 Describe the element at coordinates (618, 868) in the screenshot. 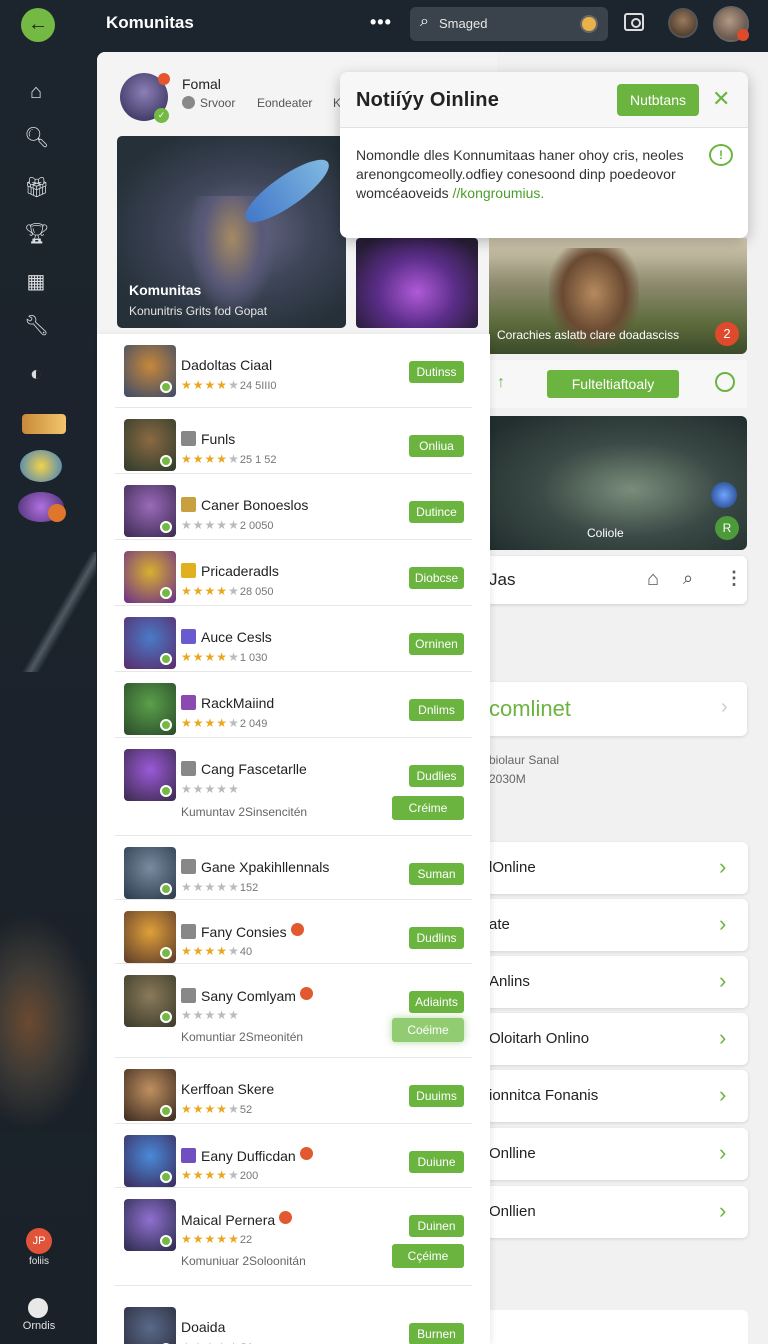

I see `menu-row: lOnline ›` at that location.